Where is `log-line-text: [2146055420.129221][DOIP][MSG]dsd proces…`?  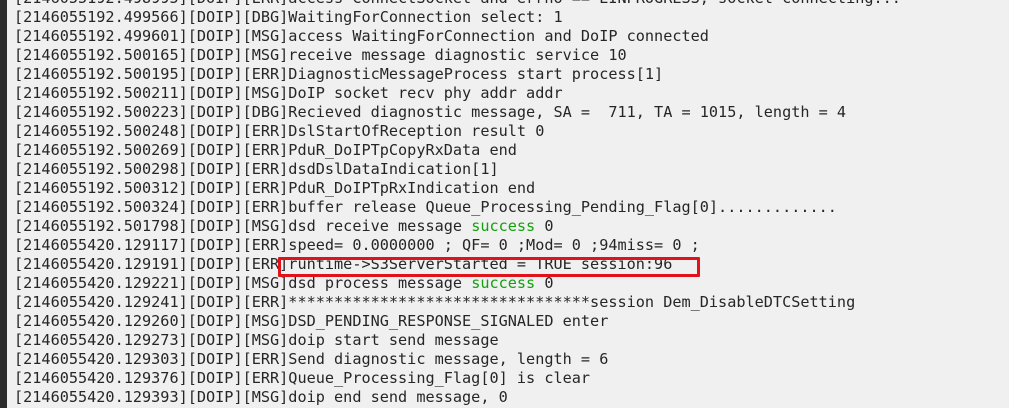 log-line-text: [2146055420.129221][DOIP][MSG]dsd proces… is located at coordinates (243, 283).